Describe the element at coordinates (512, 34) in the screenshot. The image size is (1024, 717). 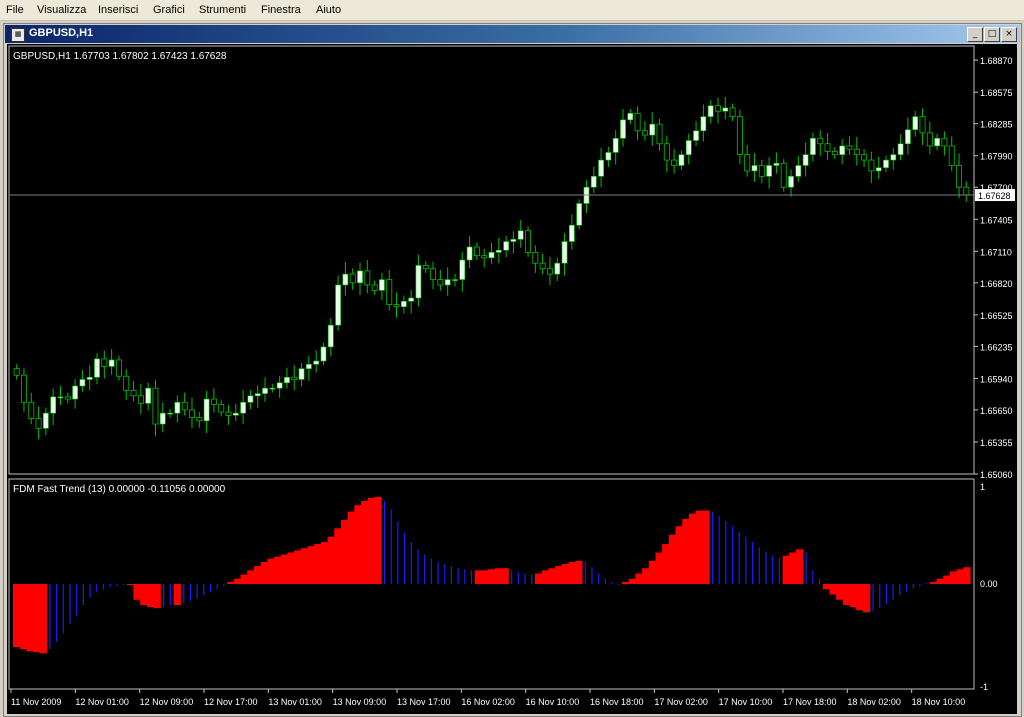
I see `window-titlebar: ▦ GBPUSD,H1 _ □ ×` at that location.